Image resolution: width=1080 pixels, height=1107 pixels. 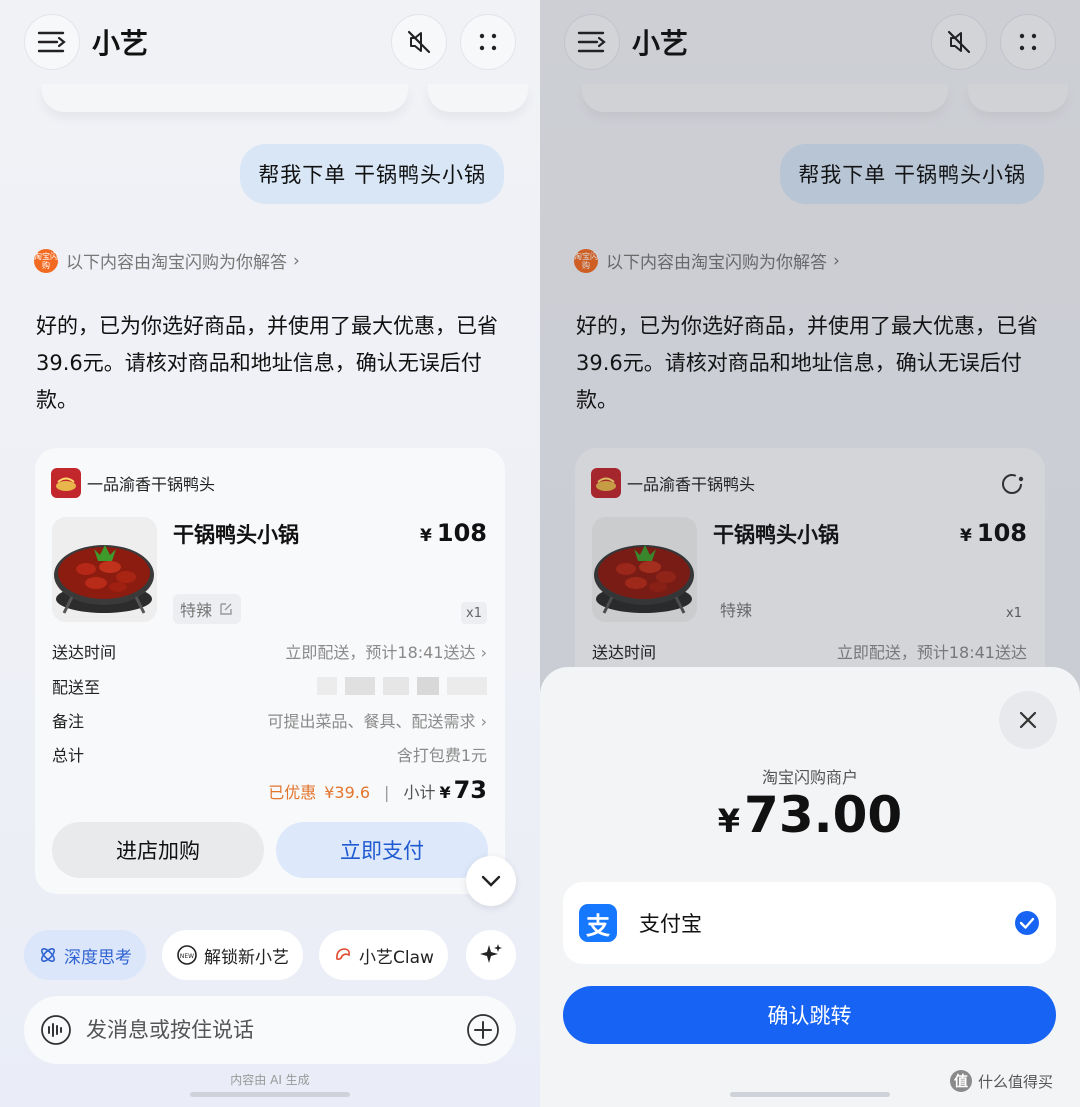 What do you see at coordinates (377, 790) in the screenshot?
I see `price-summary: 已优惠 ¥39.6 | 小计 ¥73` at bounding box center [377, 790].